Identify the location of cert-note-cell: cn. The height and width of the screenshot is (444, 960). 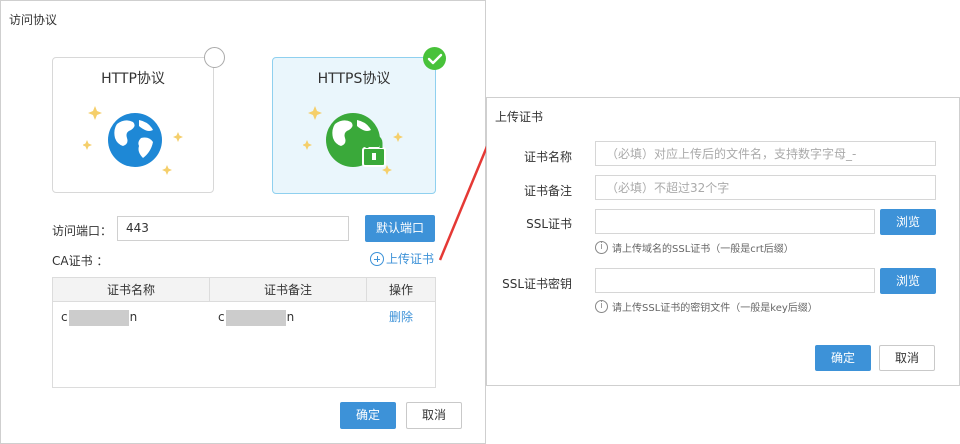
(256, 317).